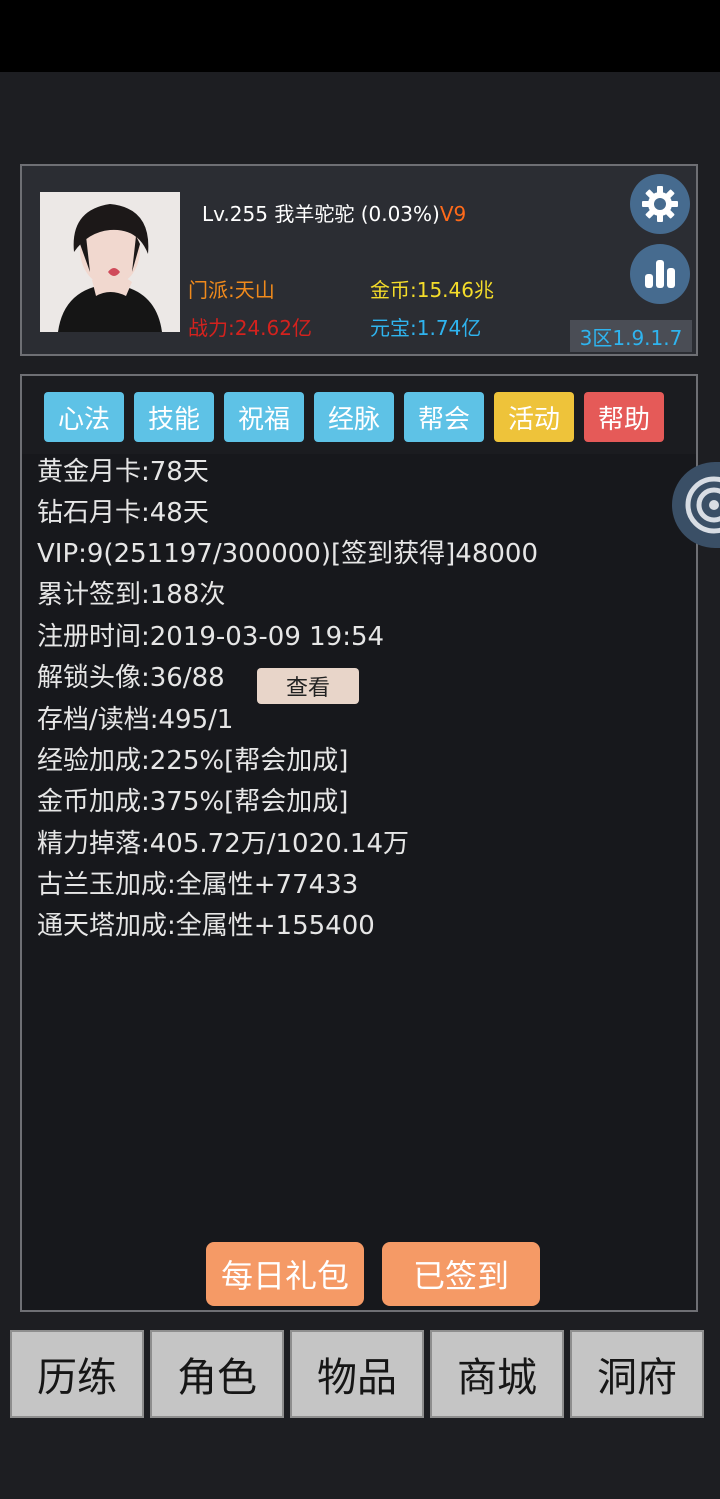 This screenshot has height=1499, width=720. I want to click on yuanbao-label: 元宝:1.74亿, so click(426, 328).